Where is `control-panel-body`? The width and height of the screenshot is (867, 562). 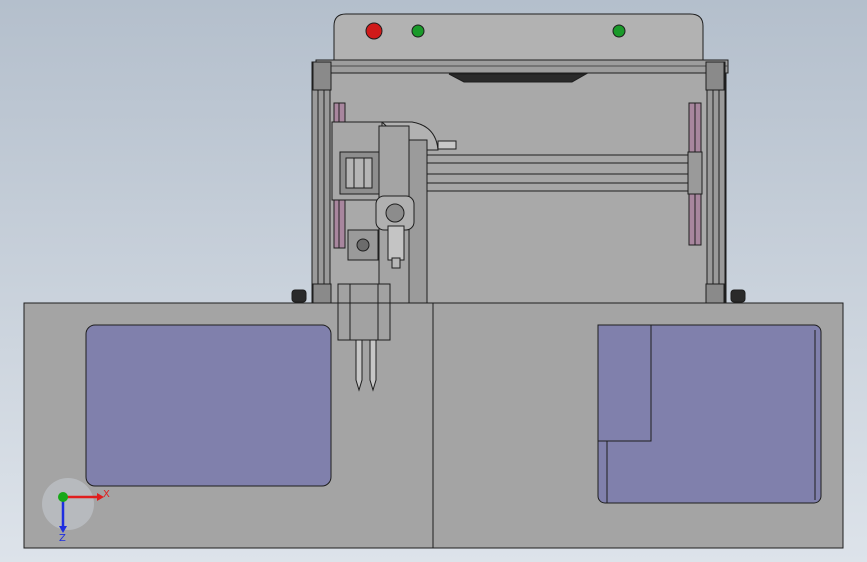
control-panel-body is located at coordinates (518, 37).